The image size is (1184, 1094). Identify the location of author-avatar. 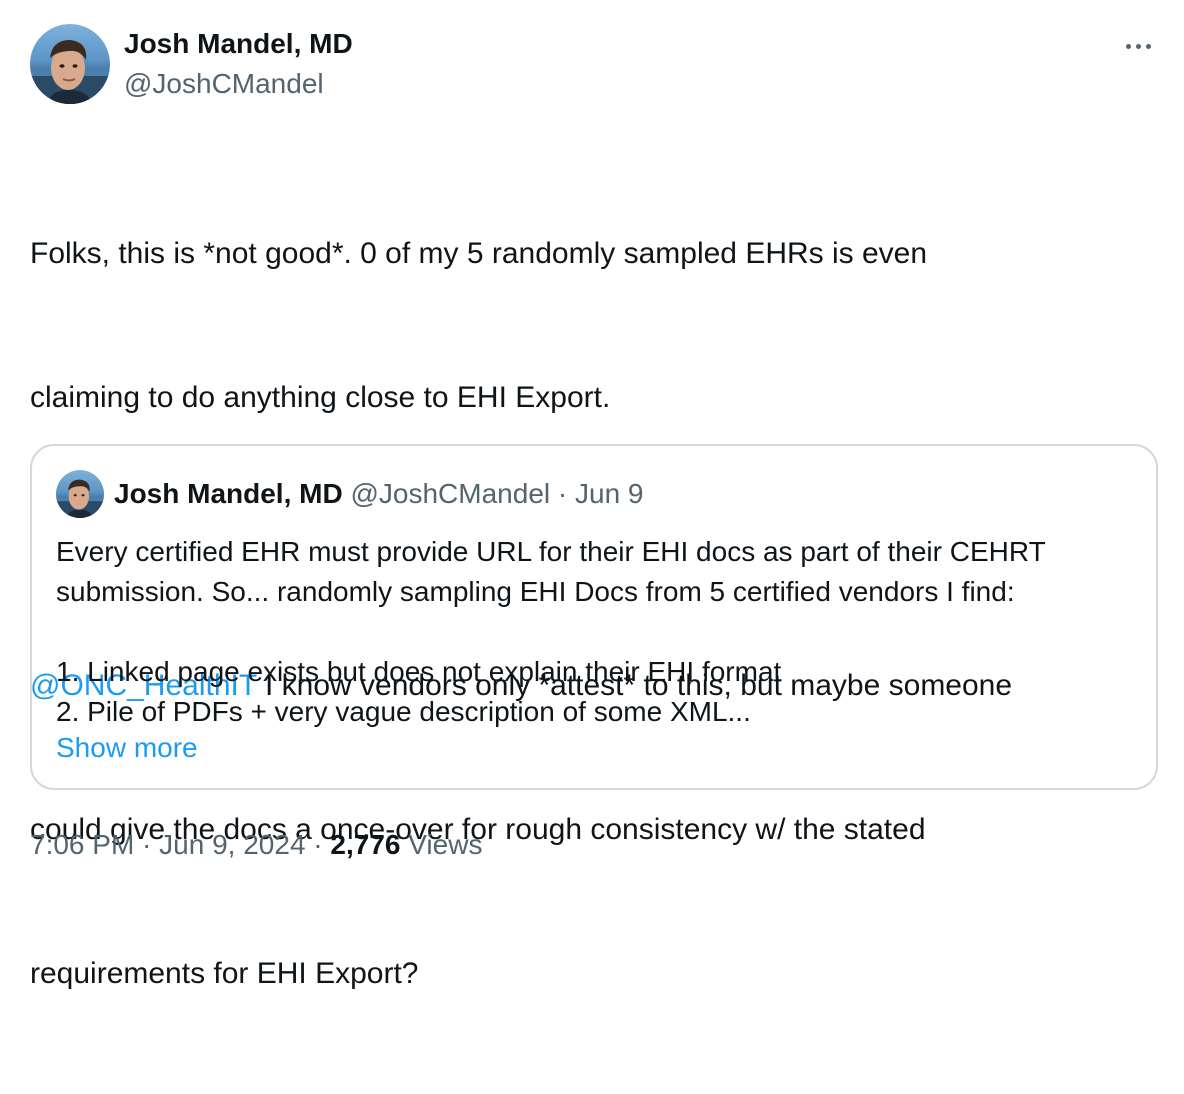
(70, 64).